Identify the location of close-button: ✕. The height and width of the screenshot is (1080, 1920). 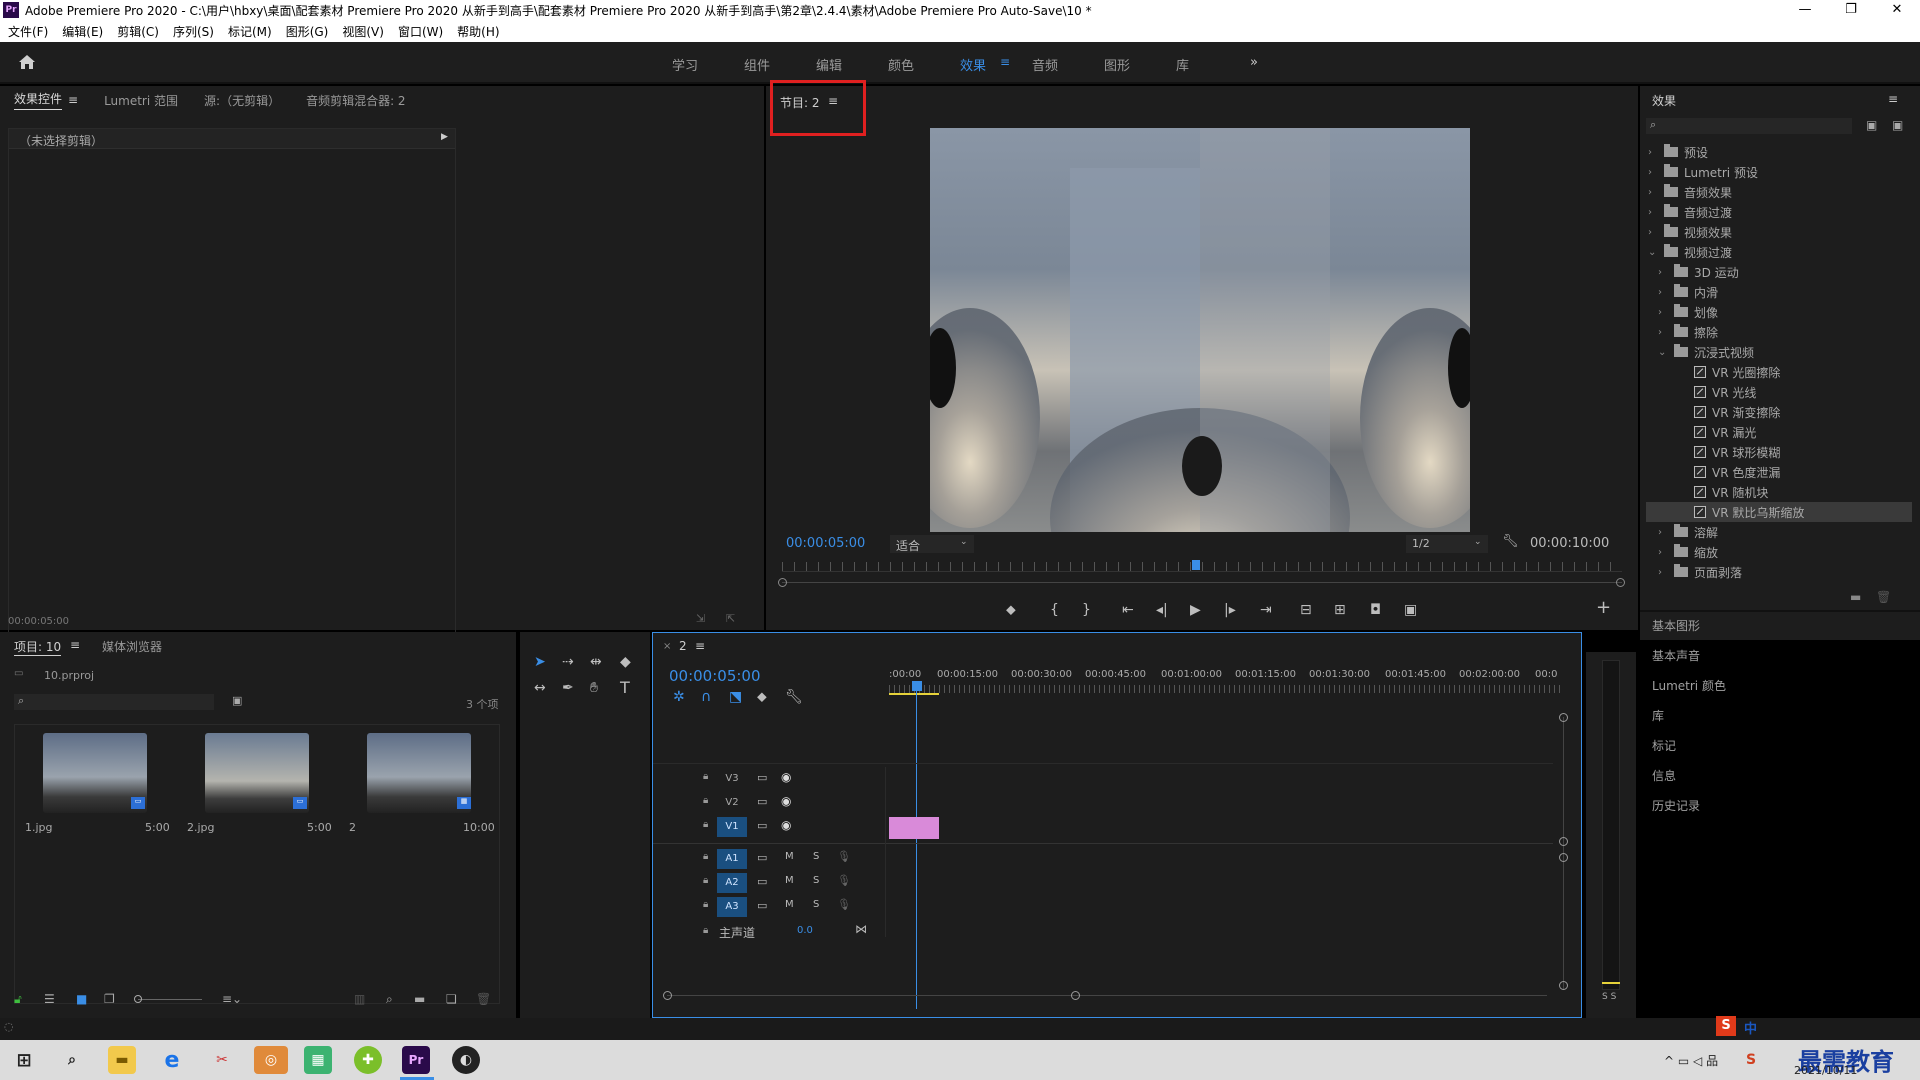
(1897, 10).